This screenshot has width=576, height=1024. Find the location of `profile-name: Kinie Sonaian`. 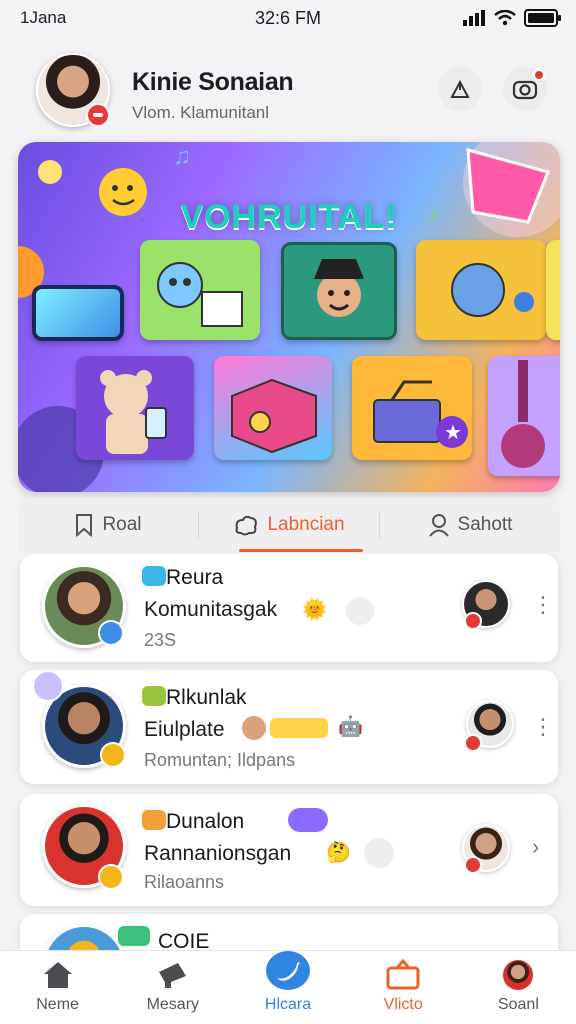

profile-name: Kinie Sonaian is located at coordinates (213, 82).